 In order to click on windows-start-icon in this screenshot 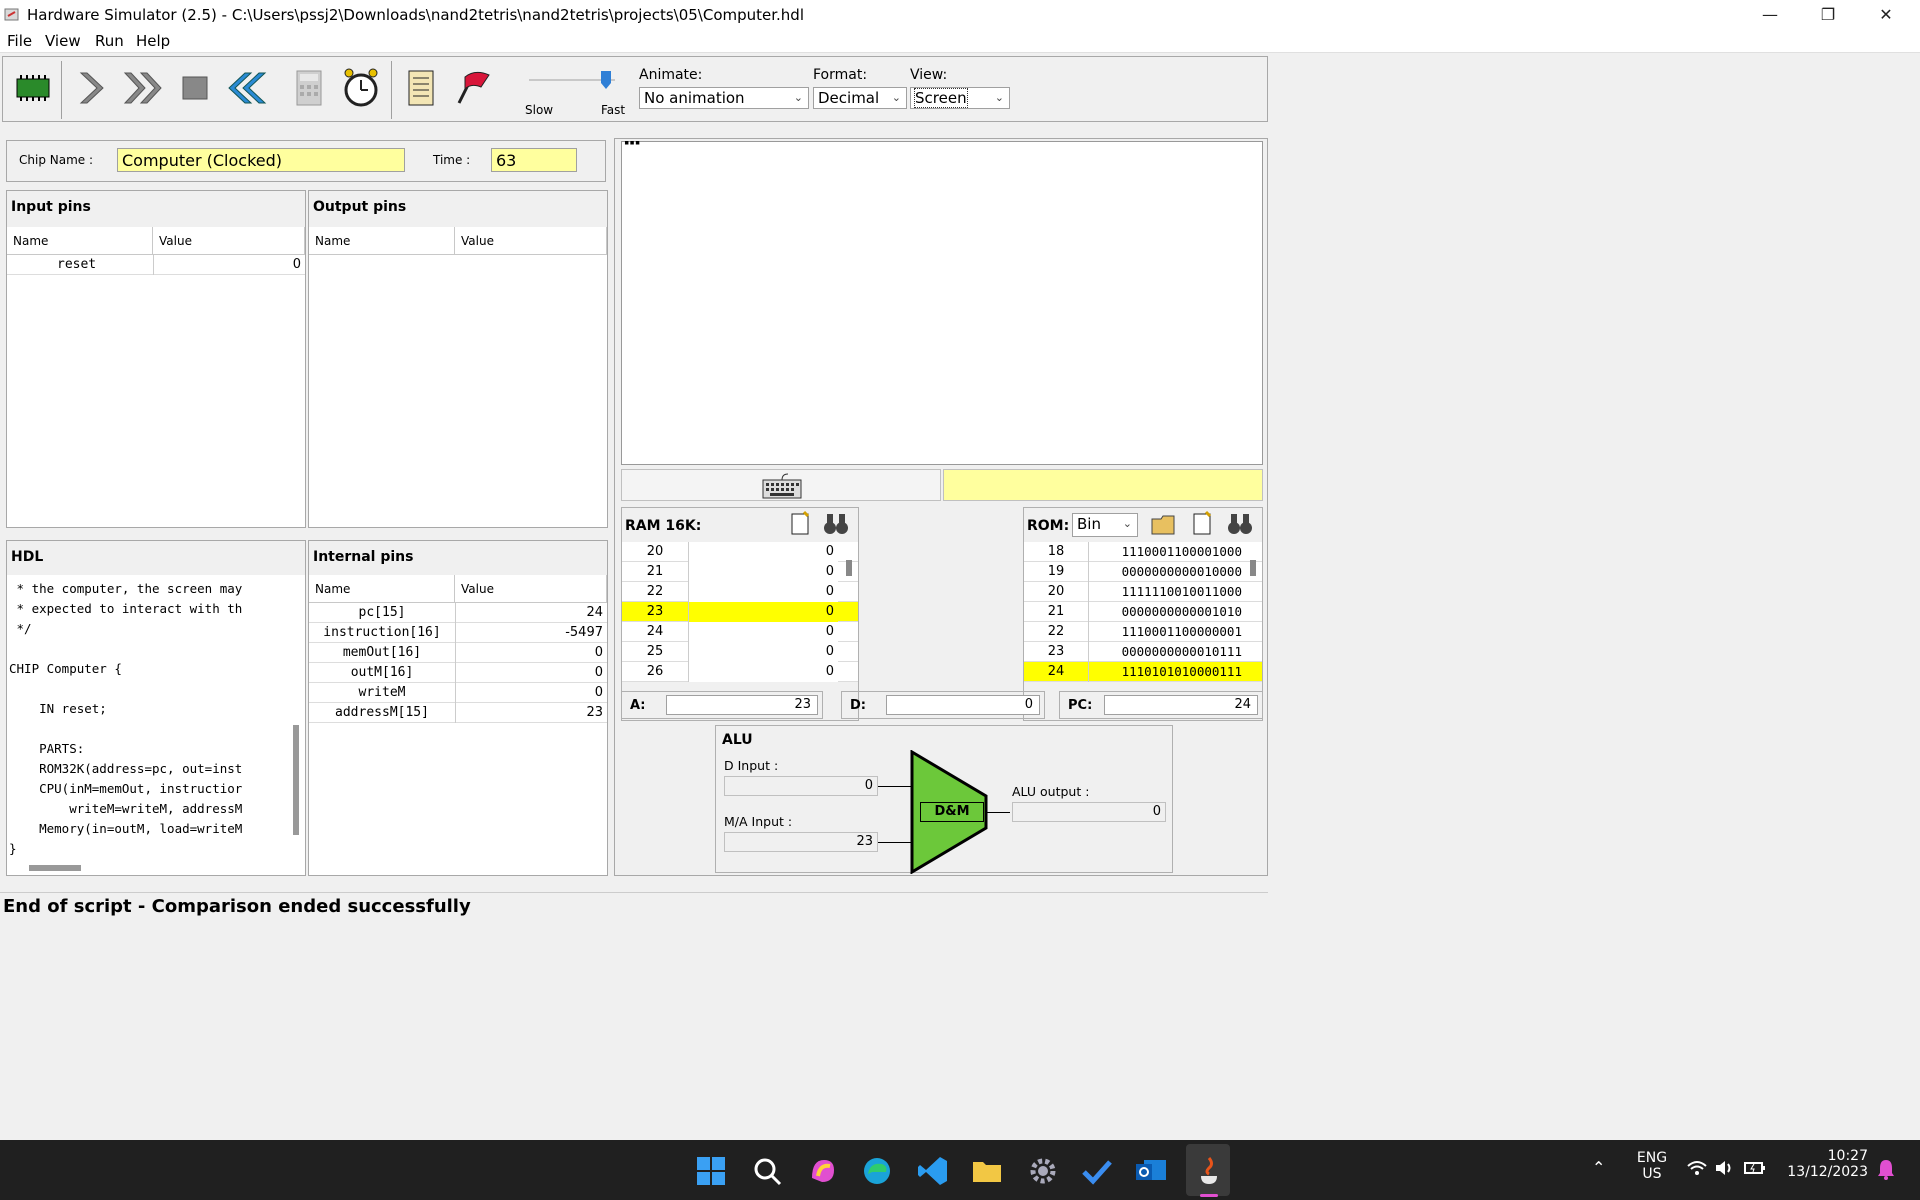, I will do `click(711, 1171)`.